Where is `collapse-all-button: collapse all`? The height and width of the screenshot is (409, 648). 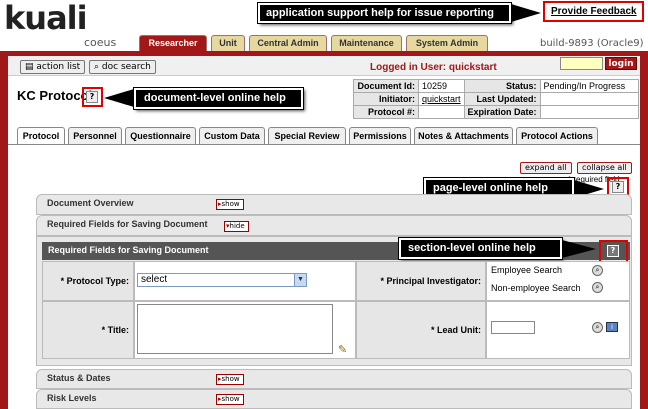
collapse-all-button: collapse all is located at coordinates (604, 168).